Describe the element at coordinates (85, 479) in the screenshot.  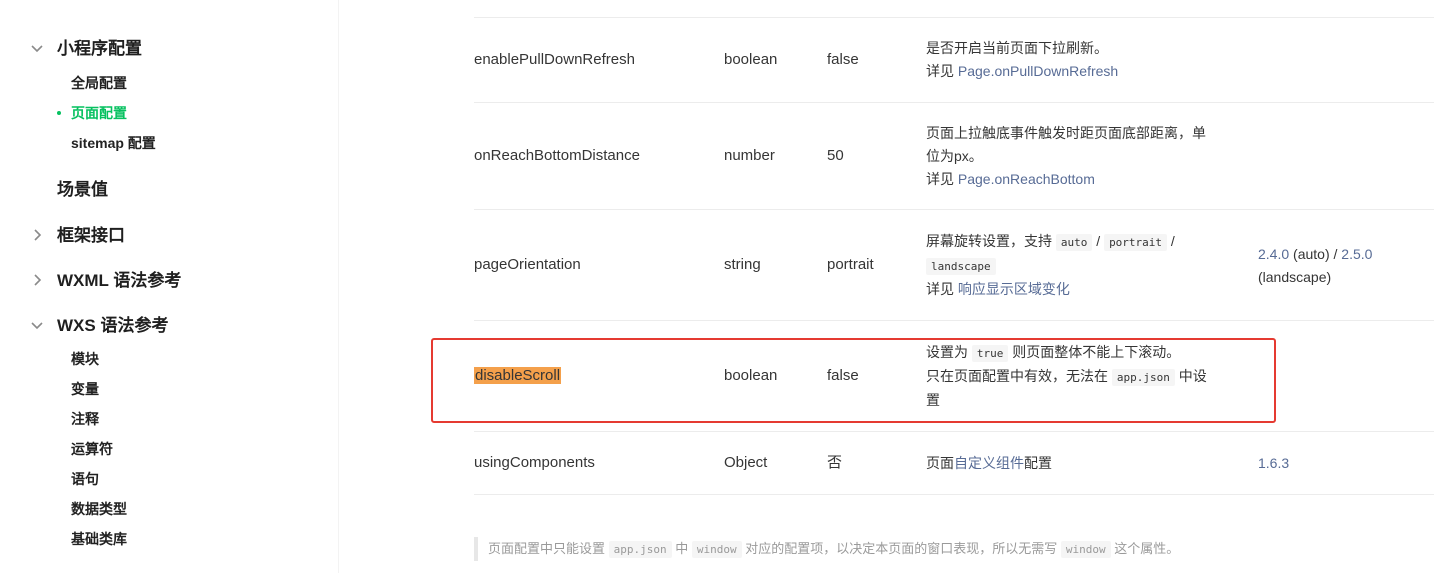
I see `sidebar-item-statement: 语句` at that location.